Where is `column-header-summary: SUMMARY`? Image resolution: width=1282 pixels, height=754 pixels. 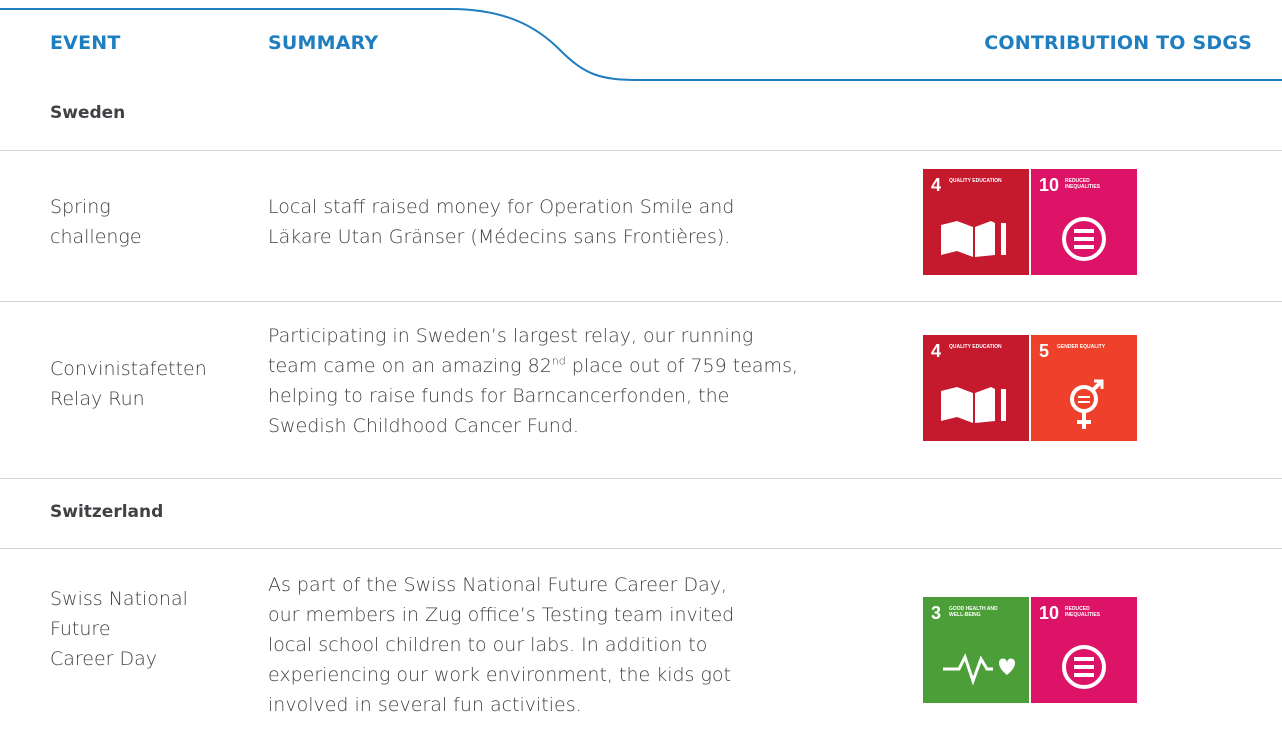 column-header-summary: SUMMARY is located at coordinates (323, 43).